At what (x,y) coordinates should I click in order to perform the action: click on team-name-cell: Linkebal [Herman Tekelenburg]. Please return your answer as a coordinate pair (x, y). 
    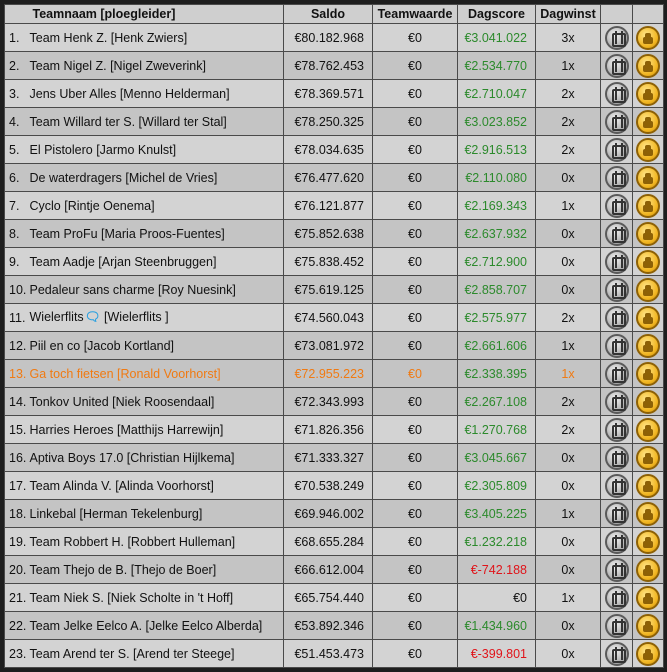
    Looking at the image, I should click on (156, 513).